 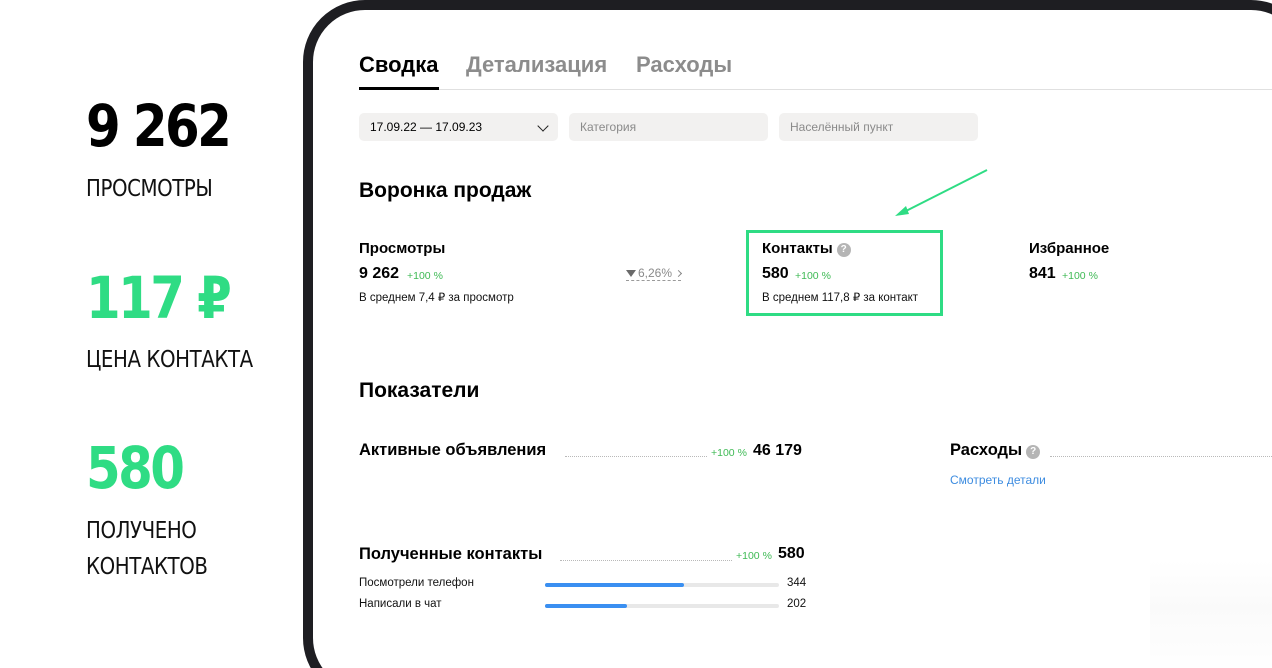 I want to click on received-contacts-title: Полученные контакты, so click(x=451, y=554).